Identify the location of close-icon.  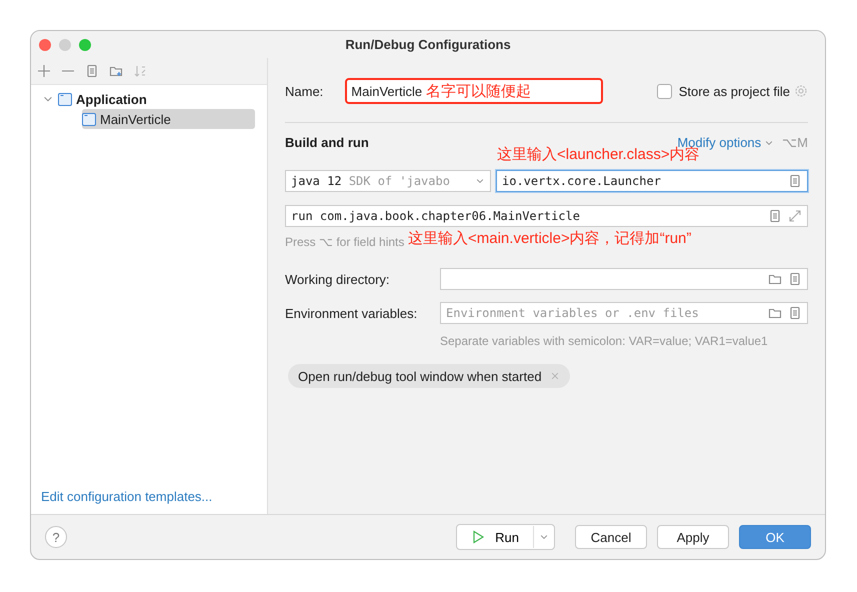
(555, 376).